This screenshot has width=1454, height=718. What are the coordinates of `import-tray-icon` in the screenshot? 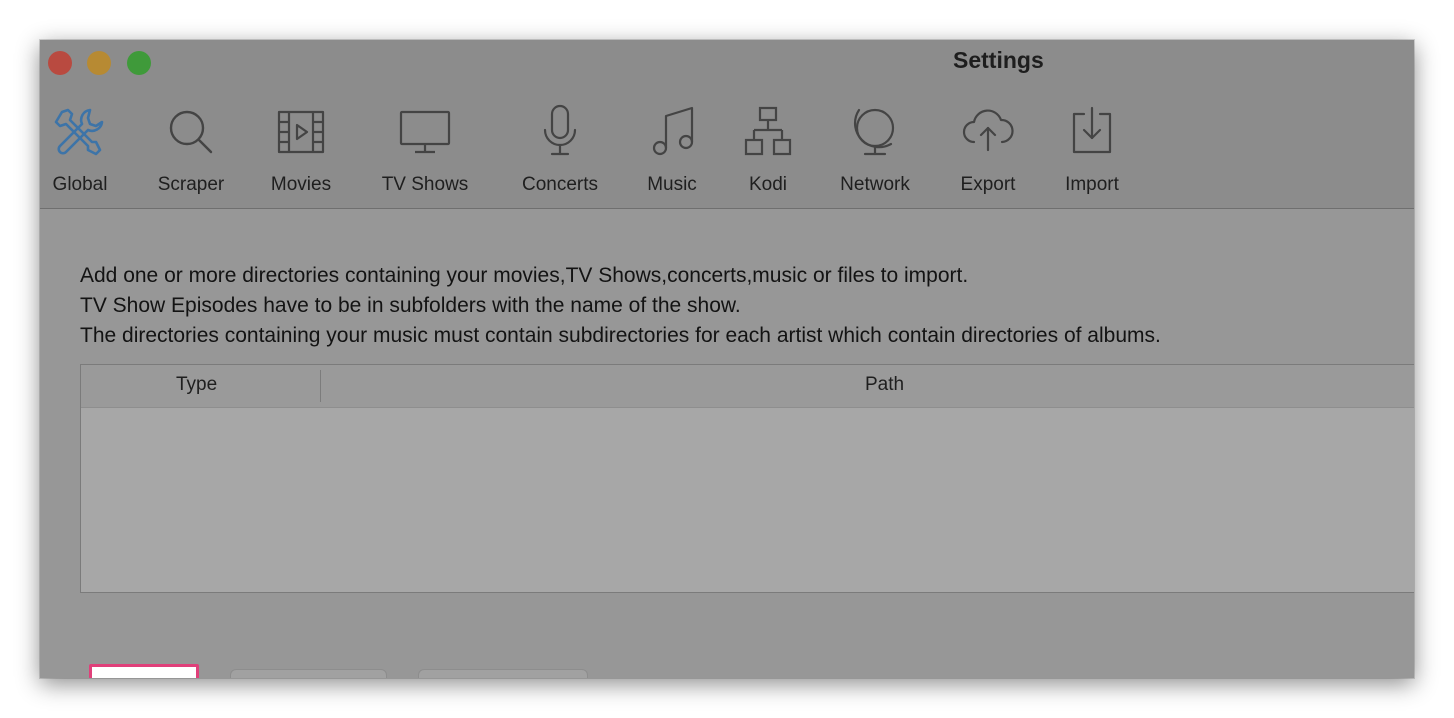 It's located at (1092, 132).